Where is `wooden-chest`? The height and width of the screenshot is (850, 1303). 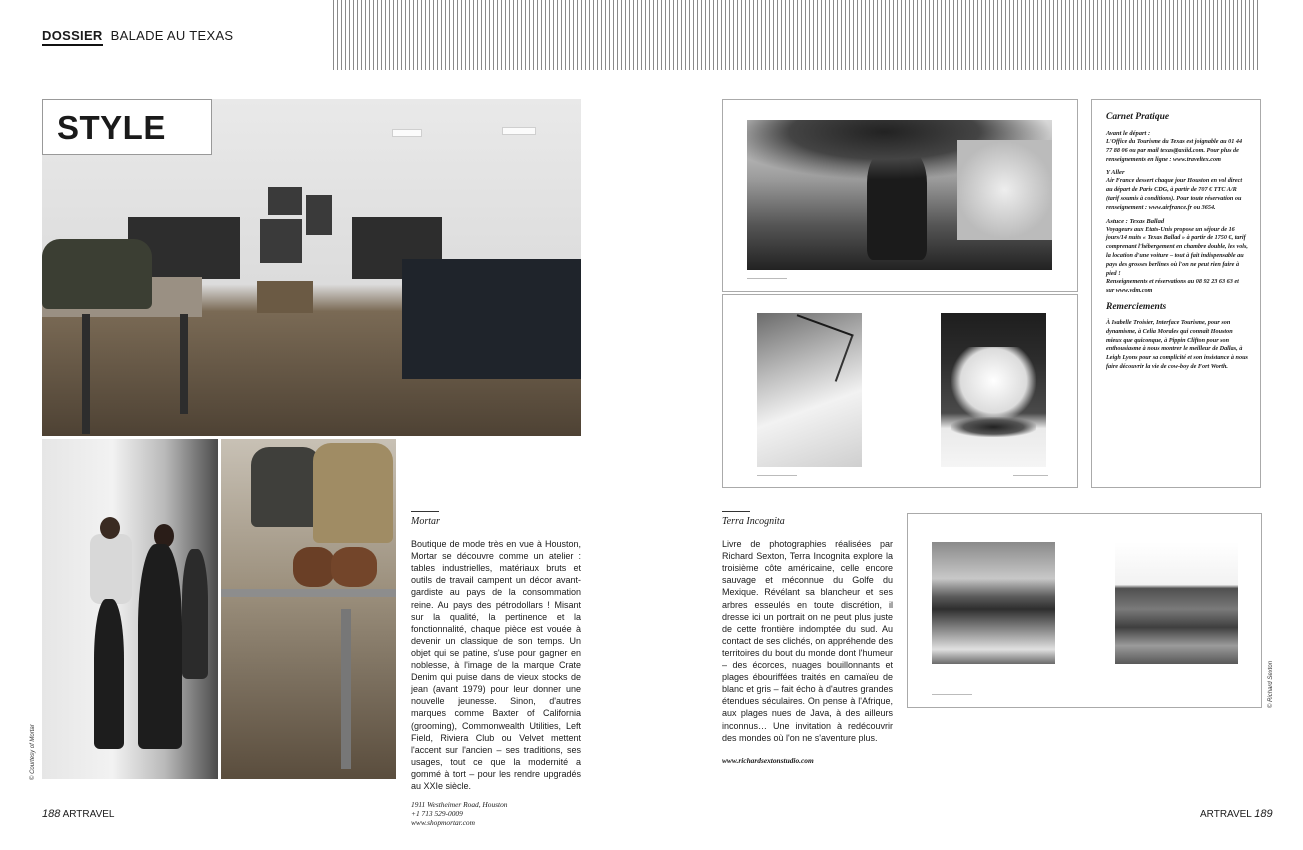 wooden-chest is located at coordinates (285, 297).